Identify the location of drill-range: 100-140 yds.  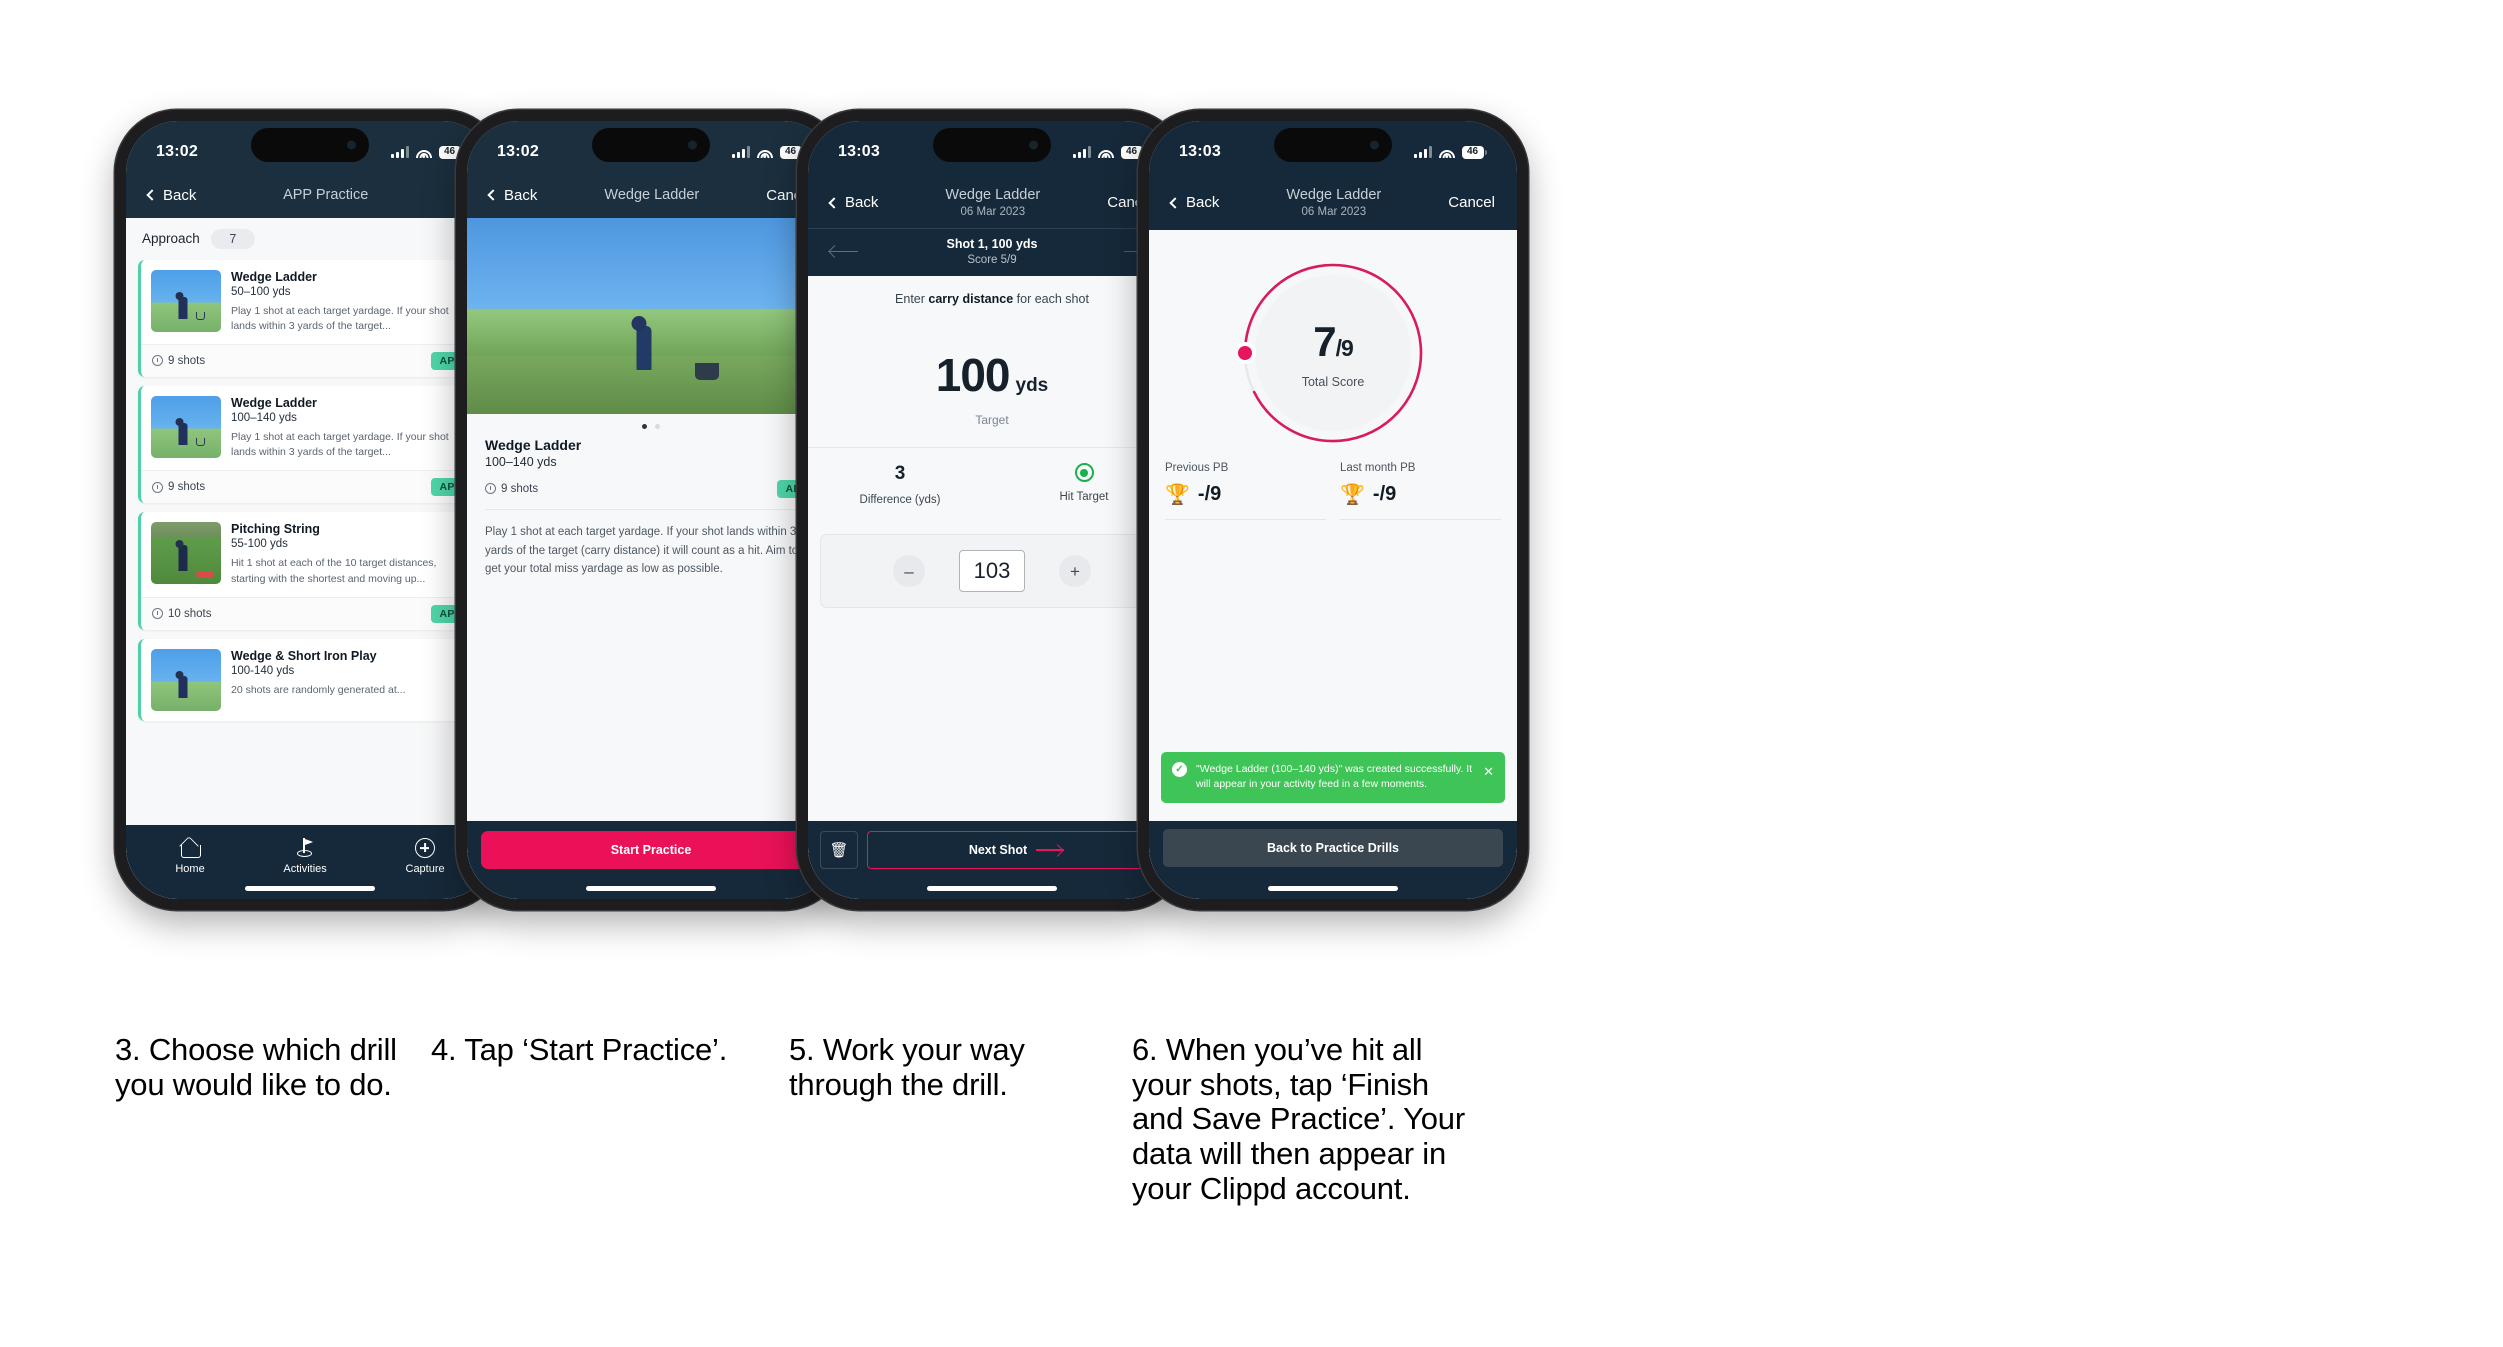
(263, 670).